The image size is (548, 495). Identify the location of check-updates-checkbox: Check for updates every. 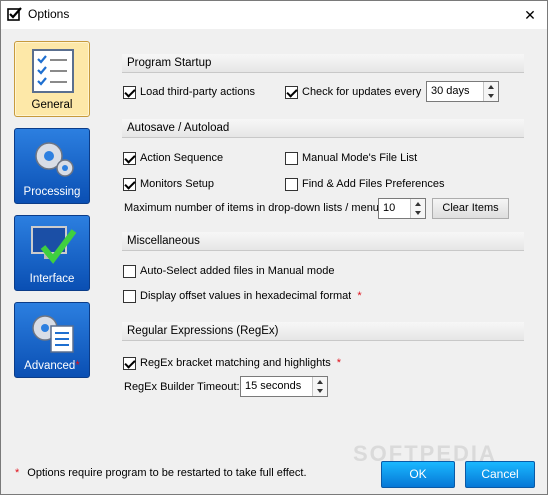
(353, 92).